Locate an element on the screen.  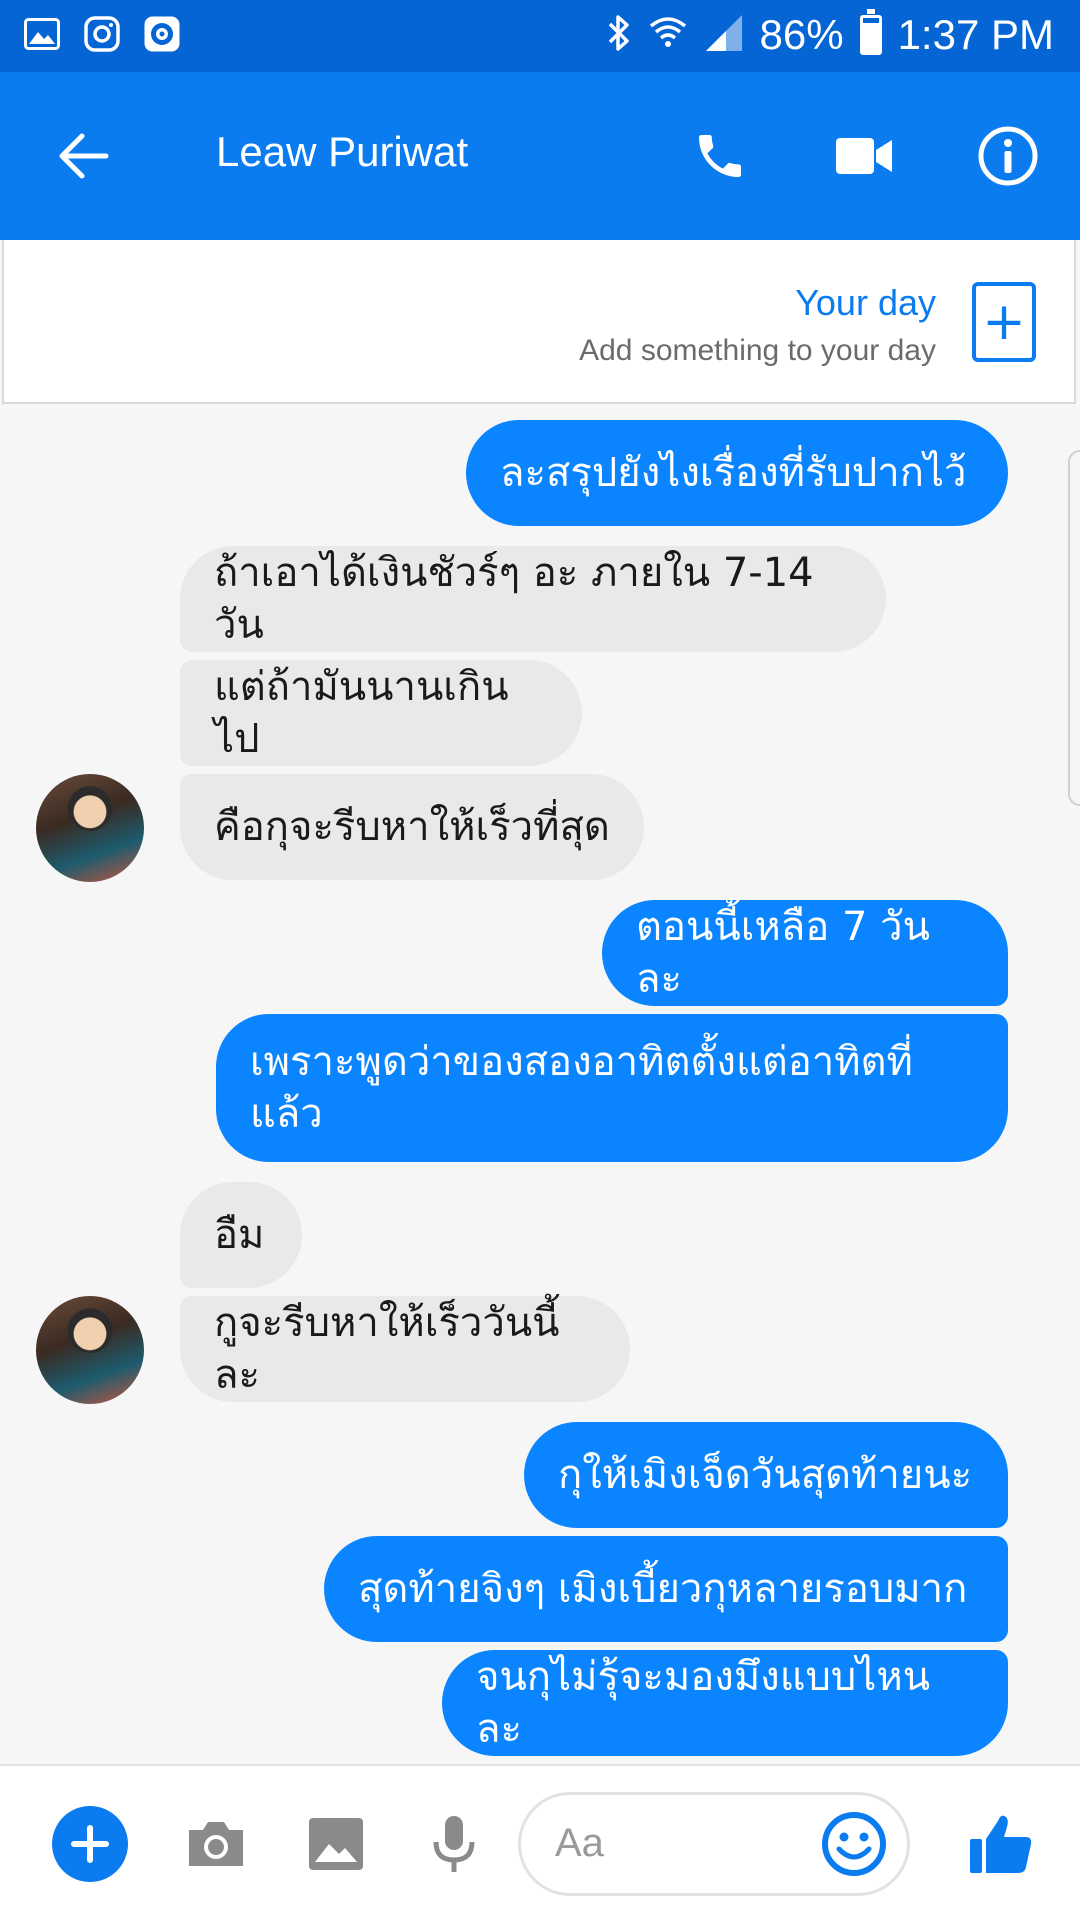
gallery-icon is located at coordinates (42, 34).